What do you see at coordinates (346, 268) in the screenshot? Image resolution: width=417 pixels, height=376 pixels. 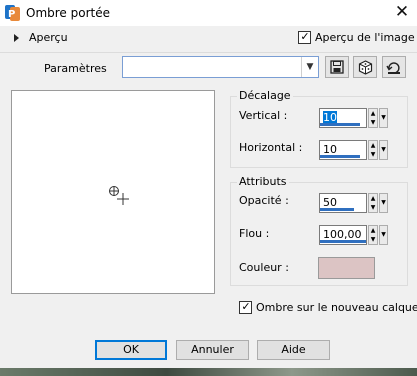 I see `shadow-color-swatch` at bounding box center [346, 268].